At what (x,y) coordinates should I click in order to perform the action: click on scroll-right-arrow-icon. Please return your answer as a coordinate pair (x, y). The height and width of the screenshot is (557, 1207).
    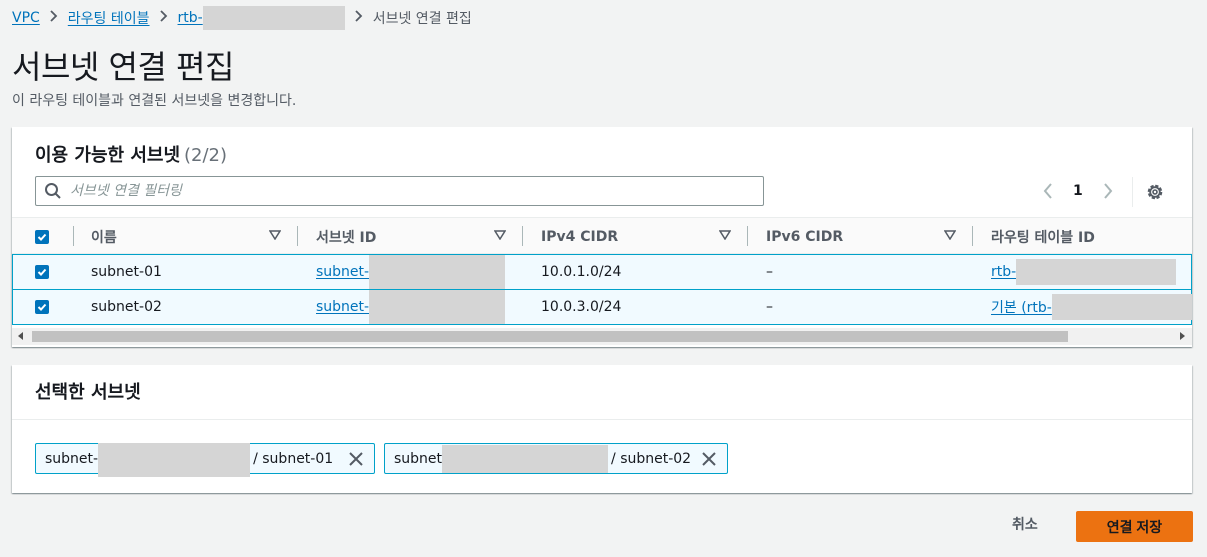
    Looking at the image, I should click on (1182, 336).